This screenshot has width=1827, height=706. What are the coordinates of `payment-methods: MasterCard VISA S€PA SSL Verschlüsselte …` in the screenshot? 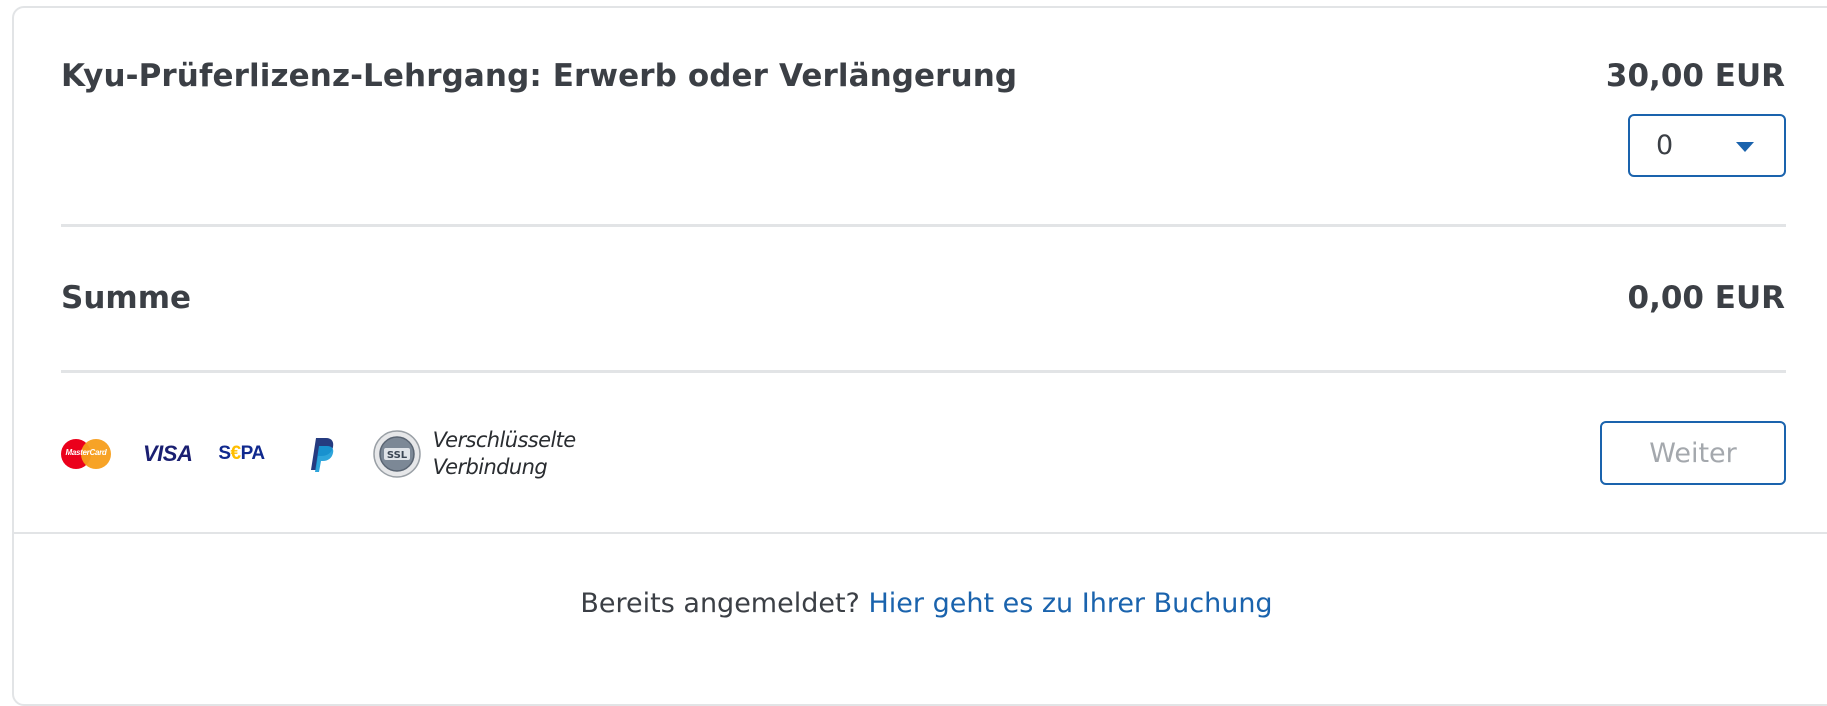 It's located at (318, 454).